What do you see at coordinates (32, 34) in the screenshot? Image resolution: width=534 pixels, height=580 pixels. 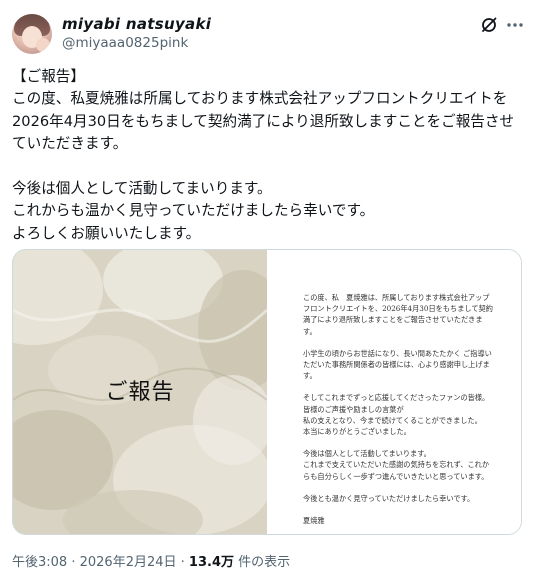 I see `avatar` at bounding box center [32, 34].